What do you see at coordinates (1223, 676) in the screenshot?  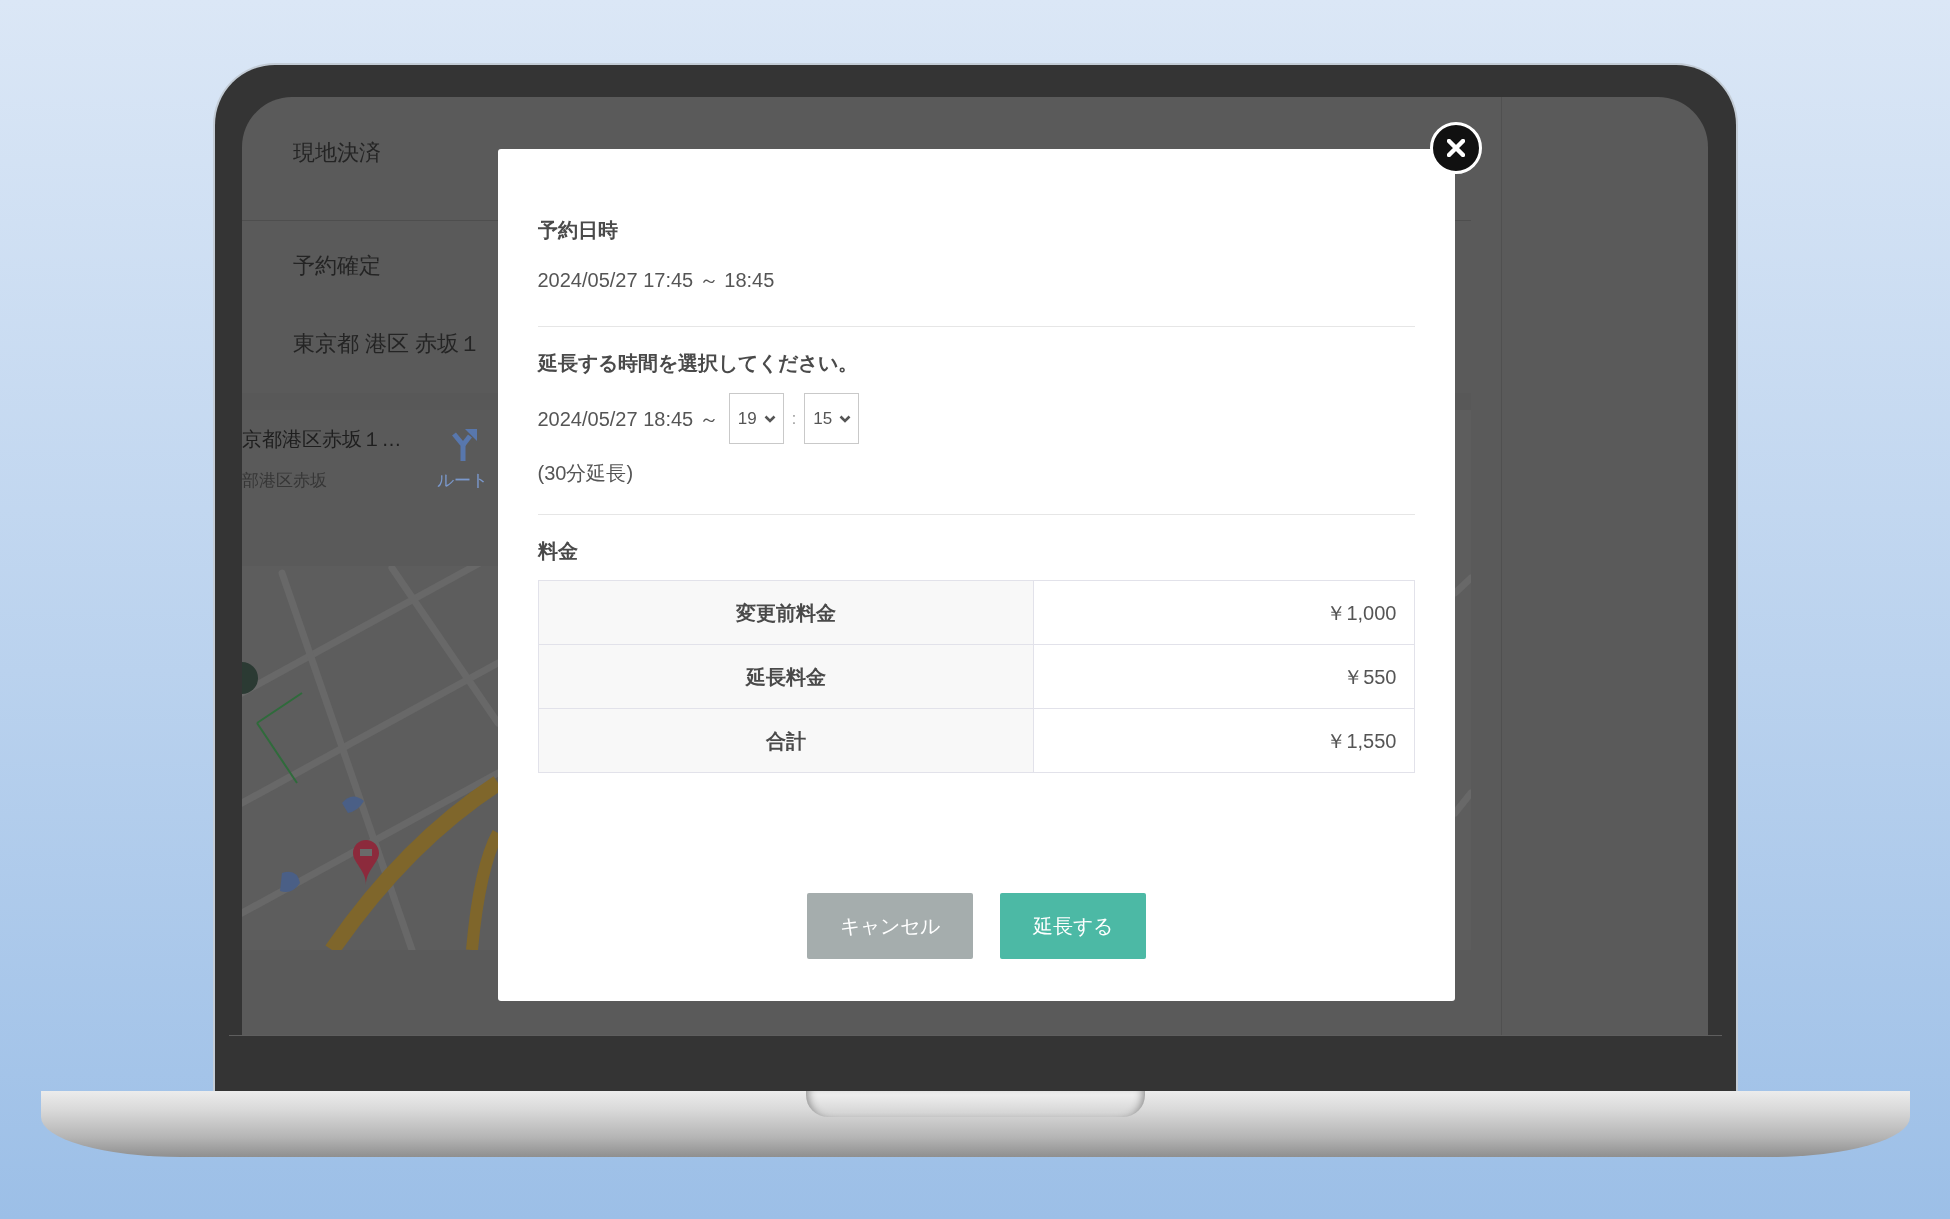 I see `fee-amount-cell: ￥550` at bounding box center [1223, 676].